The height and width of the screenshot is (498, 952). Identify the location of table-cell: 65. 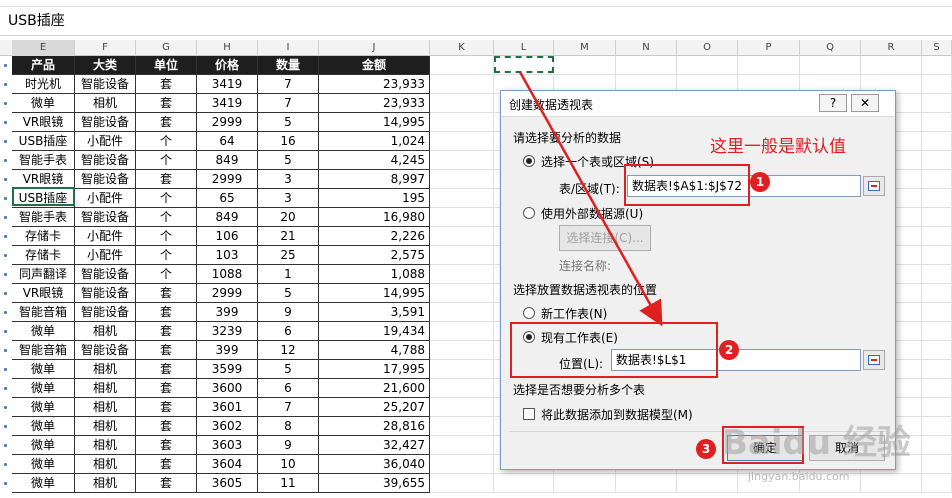
(227, 198).